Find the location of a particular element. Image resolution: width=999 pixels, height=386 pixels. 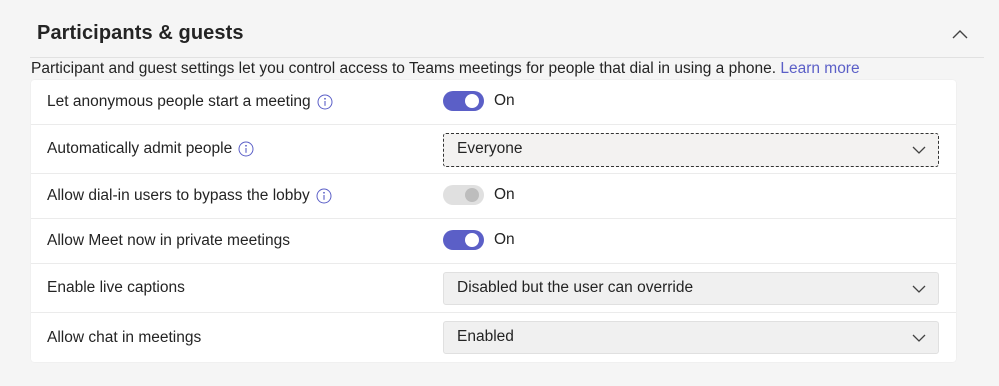

setting-row-anonymous-start: Let anonymous people start a meeting On is located at coordinates (493, 102).